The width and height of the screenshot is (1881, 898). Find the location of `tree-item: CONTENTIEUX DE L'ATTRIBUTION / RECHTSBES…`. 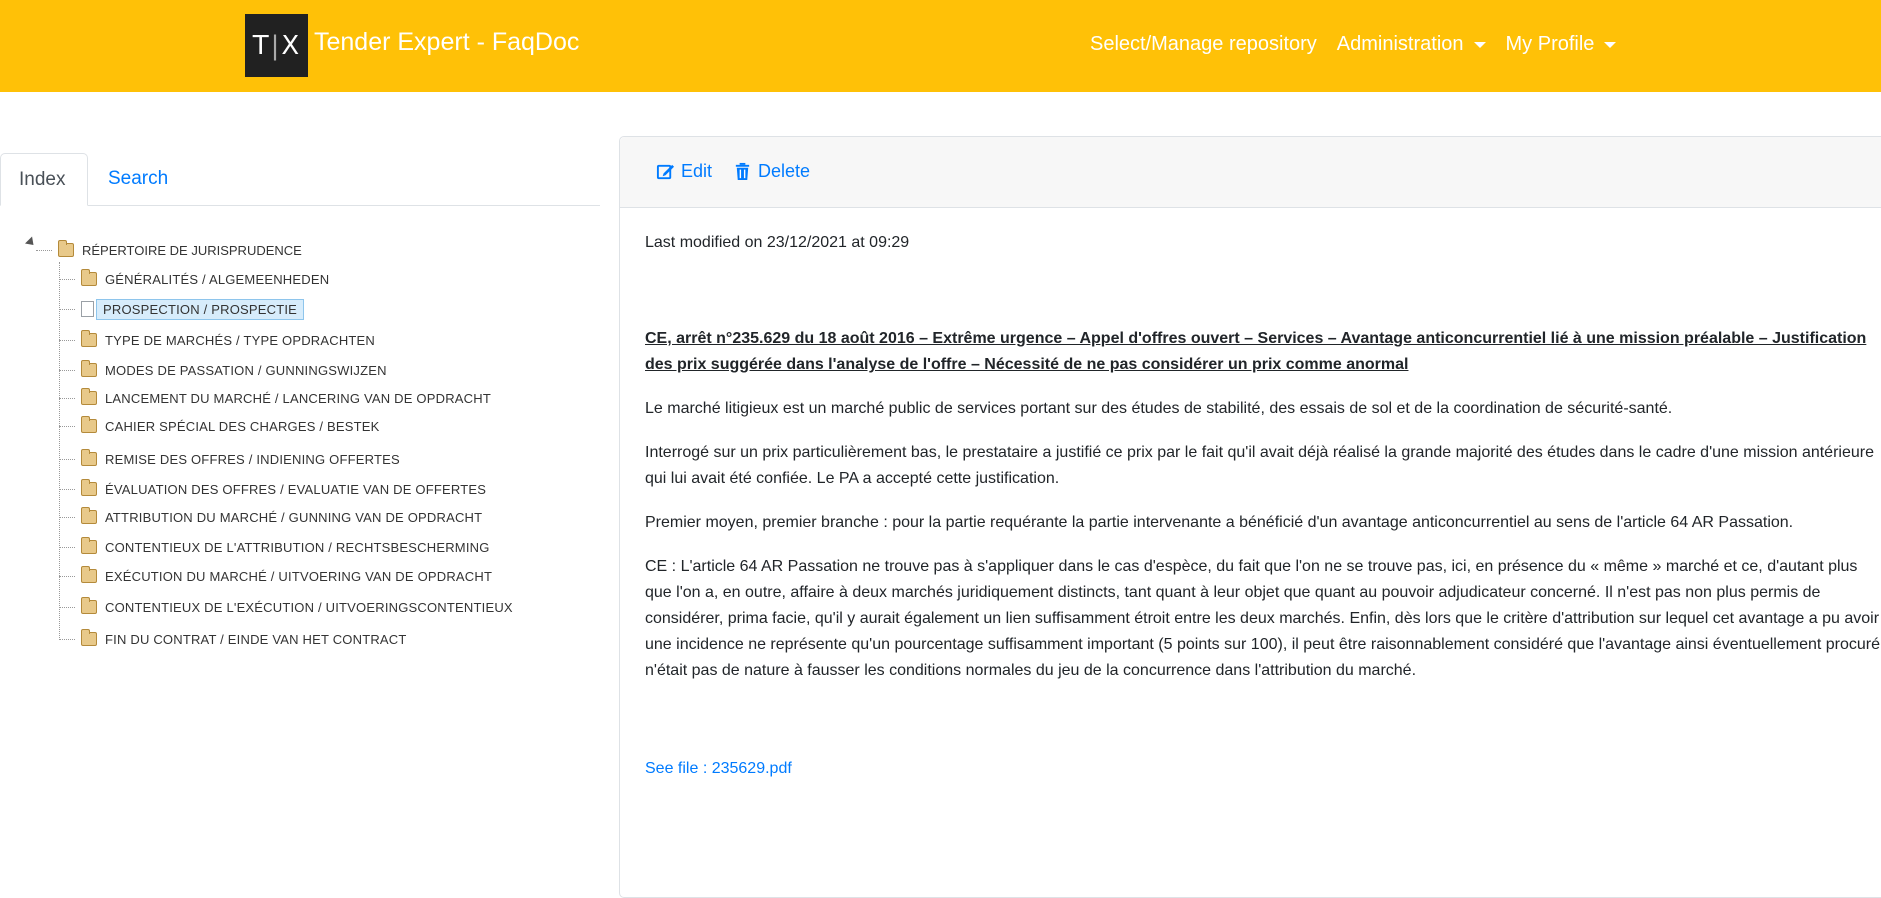

tree-item: CONTENTIEUX DE L'ATTRIBUTION / RECHTSBES… is located at coordinates (274, 547).